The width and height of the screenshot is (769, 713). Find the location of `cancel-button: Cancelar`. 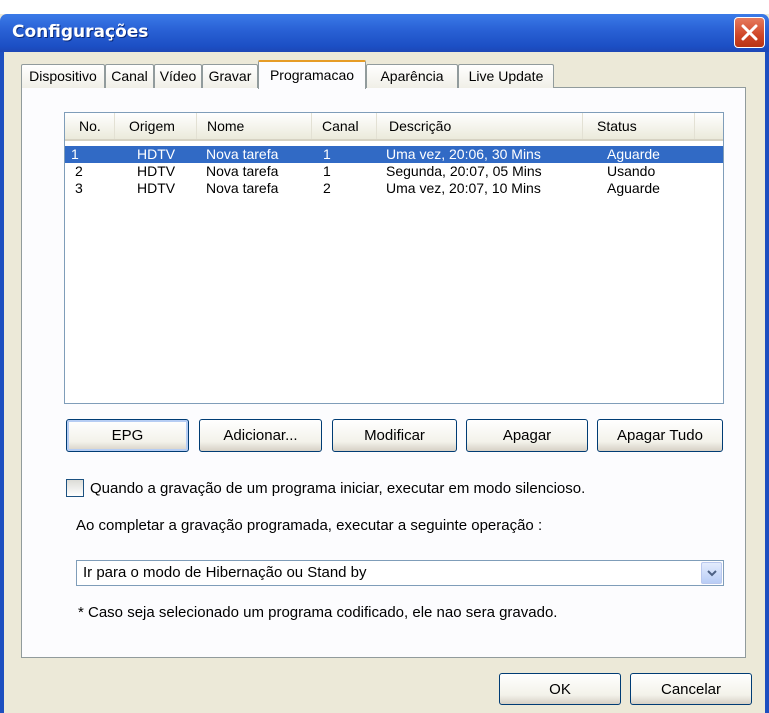

cancel-button: Cancelar is located at coordinates (691, 689).